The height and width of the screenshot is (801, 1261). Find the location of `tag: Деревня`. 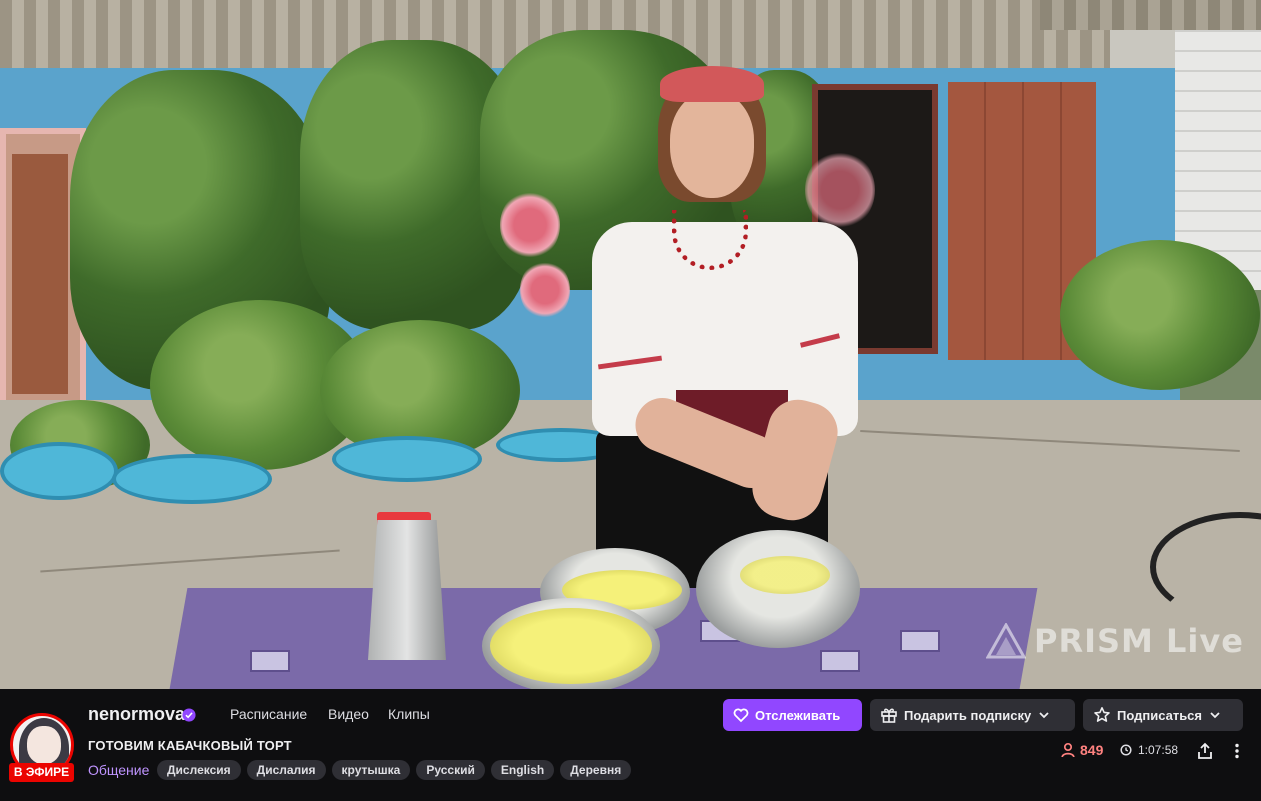

tag: Деревня is located at coordinates (596, 770).